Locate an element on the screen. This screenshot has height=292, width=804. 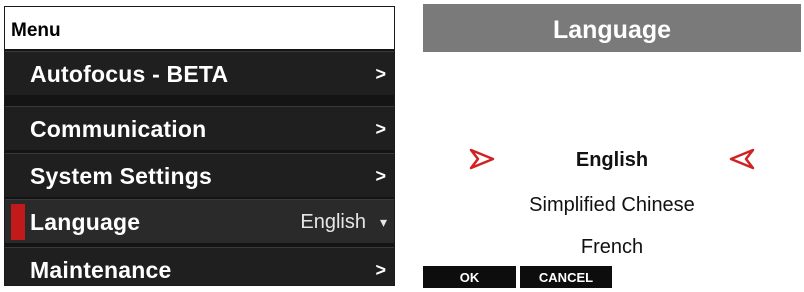
cancel-button: CANCEL is located at coordinates (566, 277).